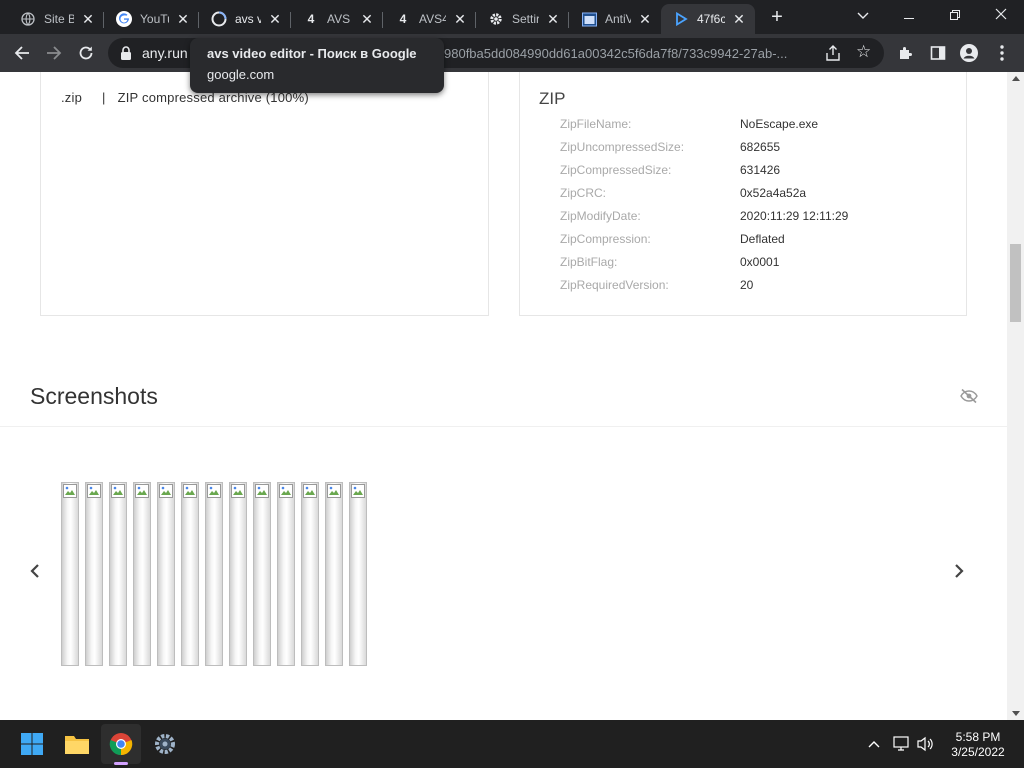 The height and width of the screenshot is (768, 1024). What do you see at coordinates (969, 396) in the screenshot?
I see `eye-off-icon` at bounding box center [969, 396].